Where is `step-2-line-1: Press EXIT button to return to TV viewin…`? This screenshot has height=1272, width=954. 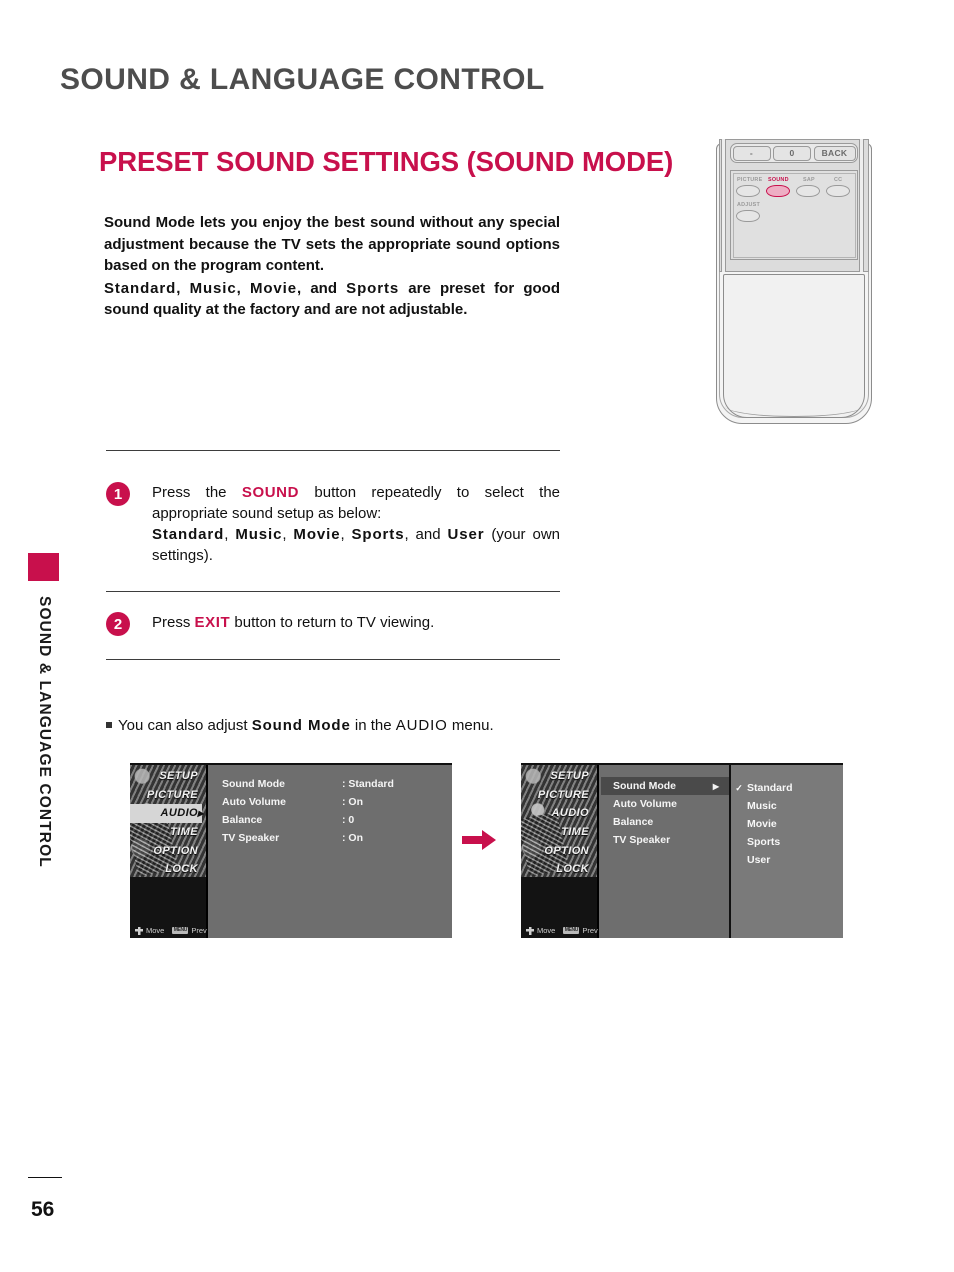
step-2-line-1: Press EXIT button to return to TV viewin… is located at coordinates (356, 622).